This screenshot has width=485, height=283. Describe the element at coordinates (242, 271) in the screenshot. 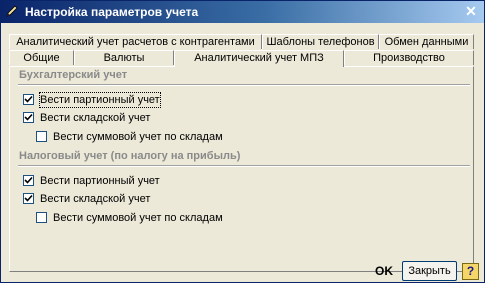

I see `dialog-footer: OK Закрыть ?` at that location.